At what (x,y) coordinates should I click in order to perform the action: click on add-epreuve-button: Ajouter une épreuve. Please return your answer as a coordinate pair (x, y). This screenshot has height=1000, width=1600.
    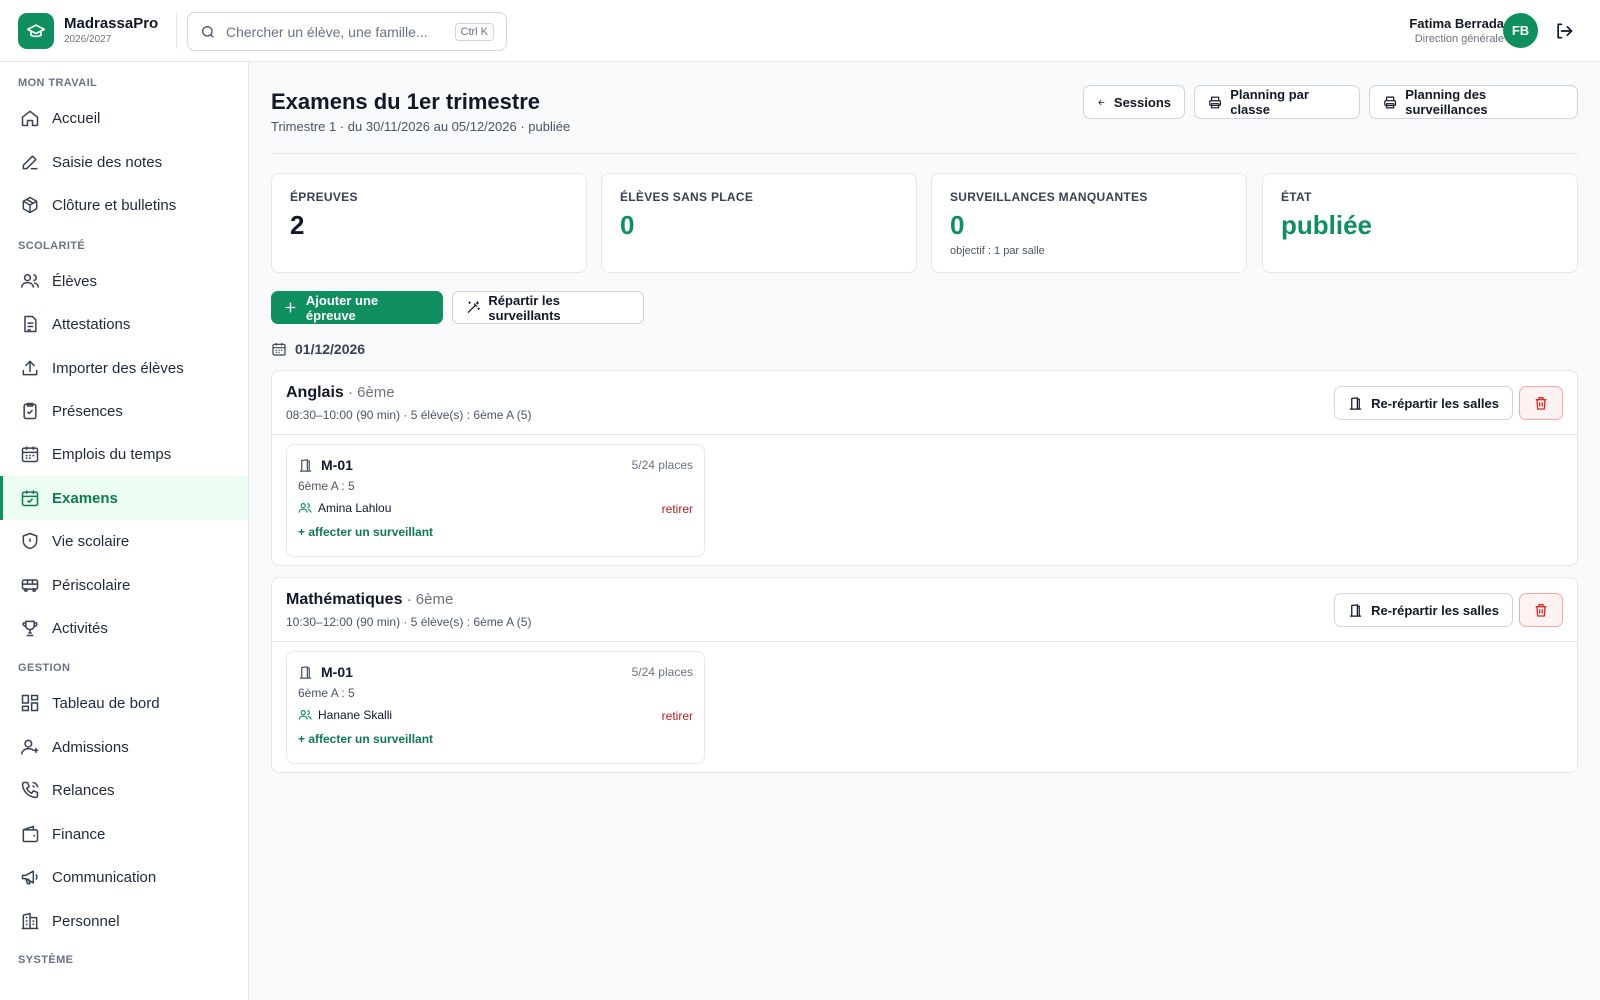
    Looking at the image, I should click on (357, 307).